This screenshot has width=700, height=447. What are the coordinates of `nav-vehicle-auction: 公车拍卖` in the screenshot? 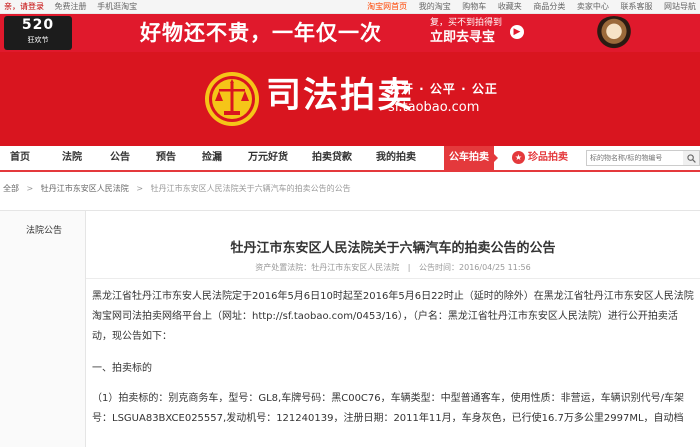 It's located at (471, 158).